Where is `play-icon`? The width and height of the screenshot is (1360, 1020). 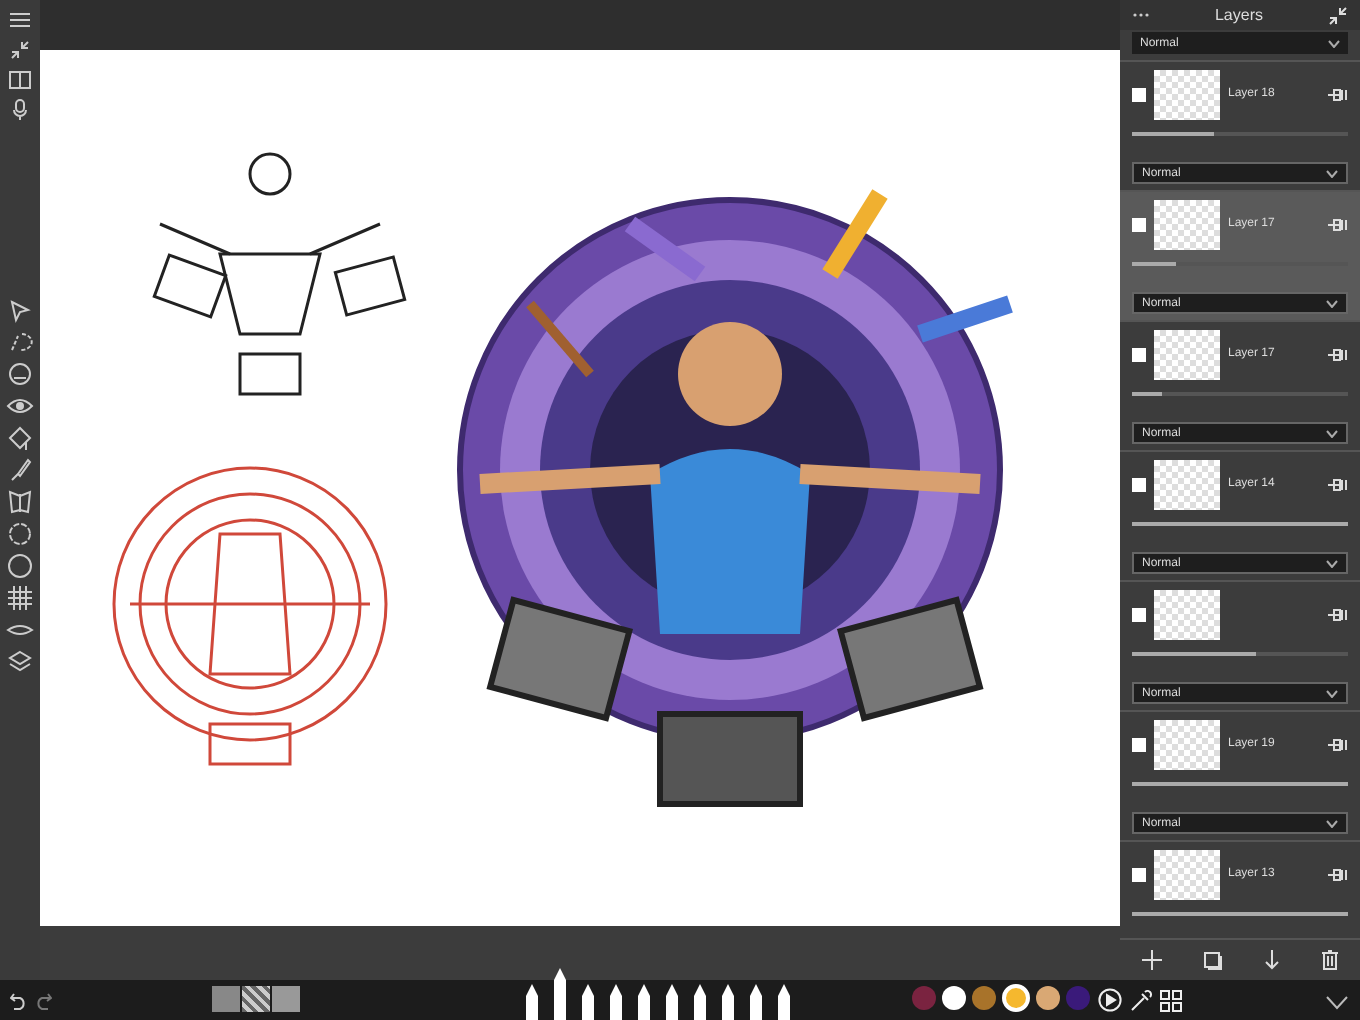
play-icon is located at coordinates (1110, 1000).